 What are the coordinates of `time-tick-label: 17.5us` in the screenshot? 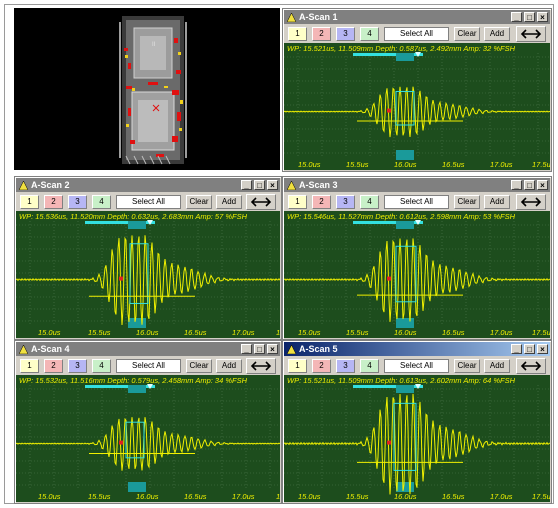 It's located at (278, 496).